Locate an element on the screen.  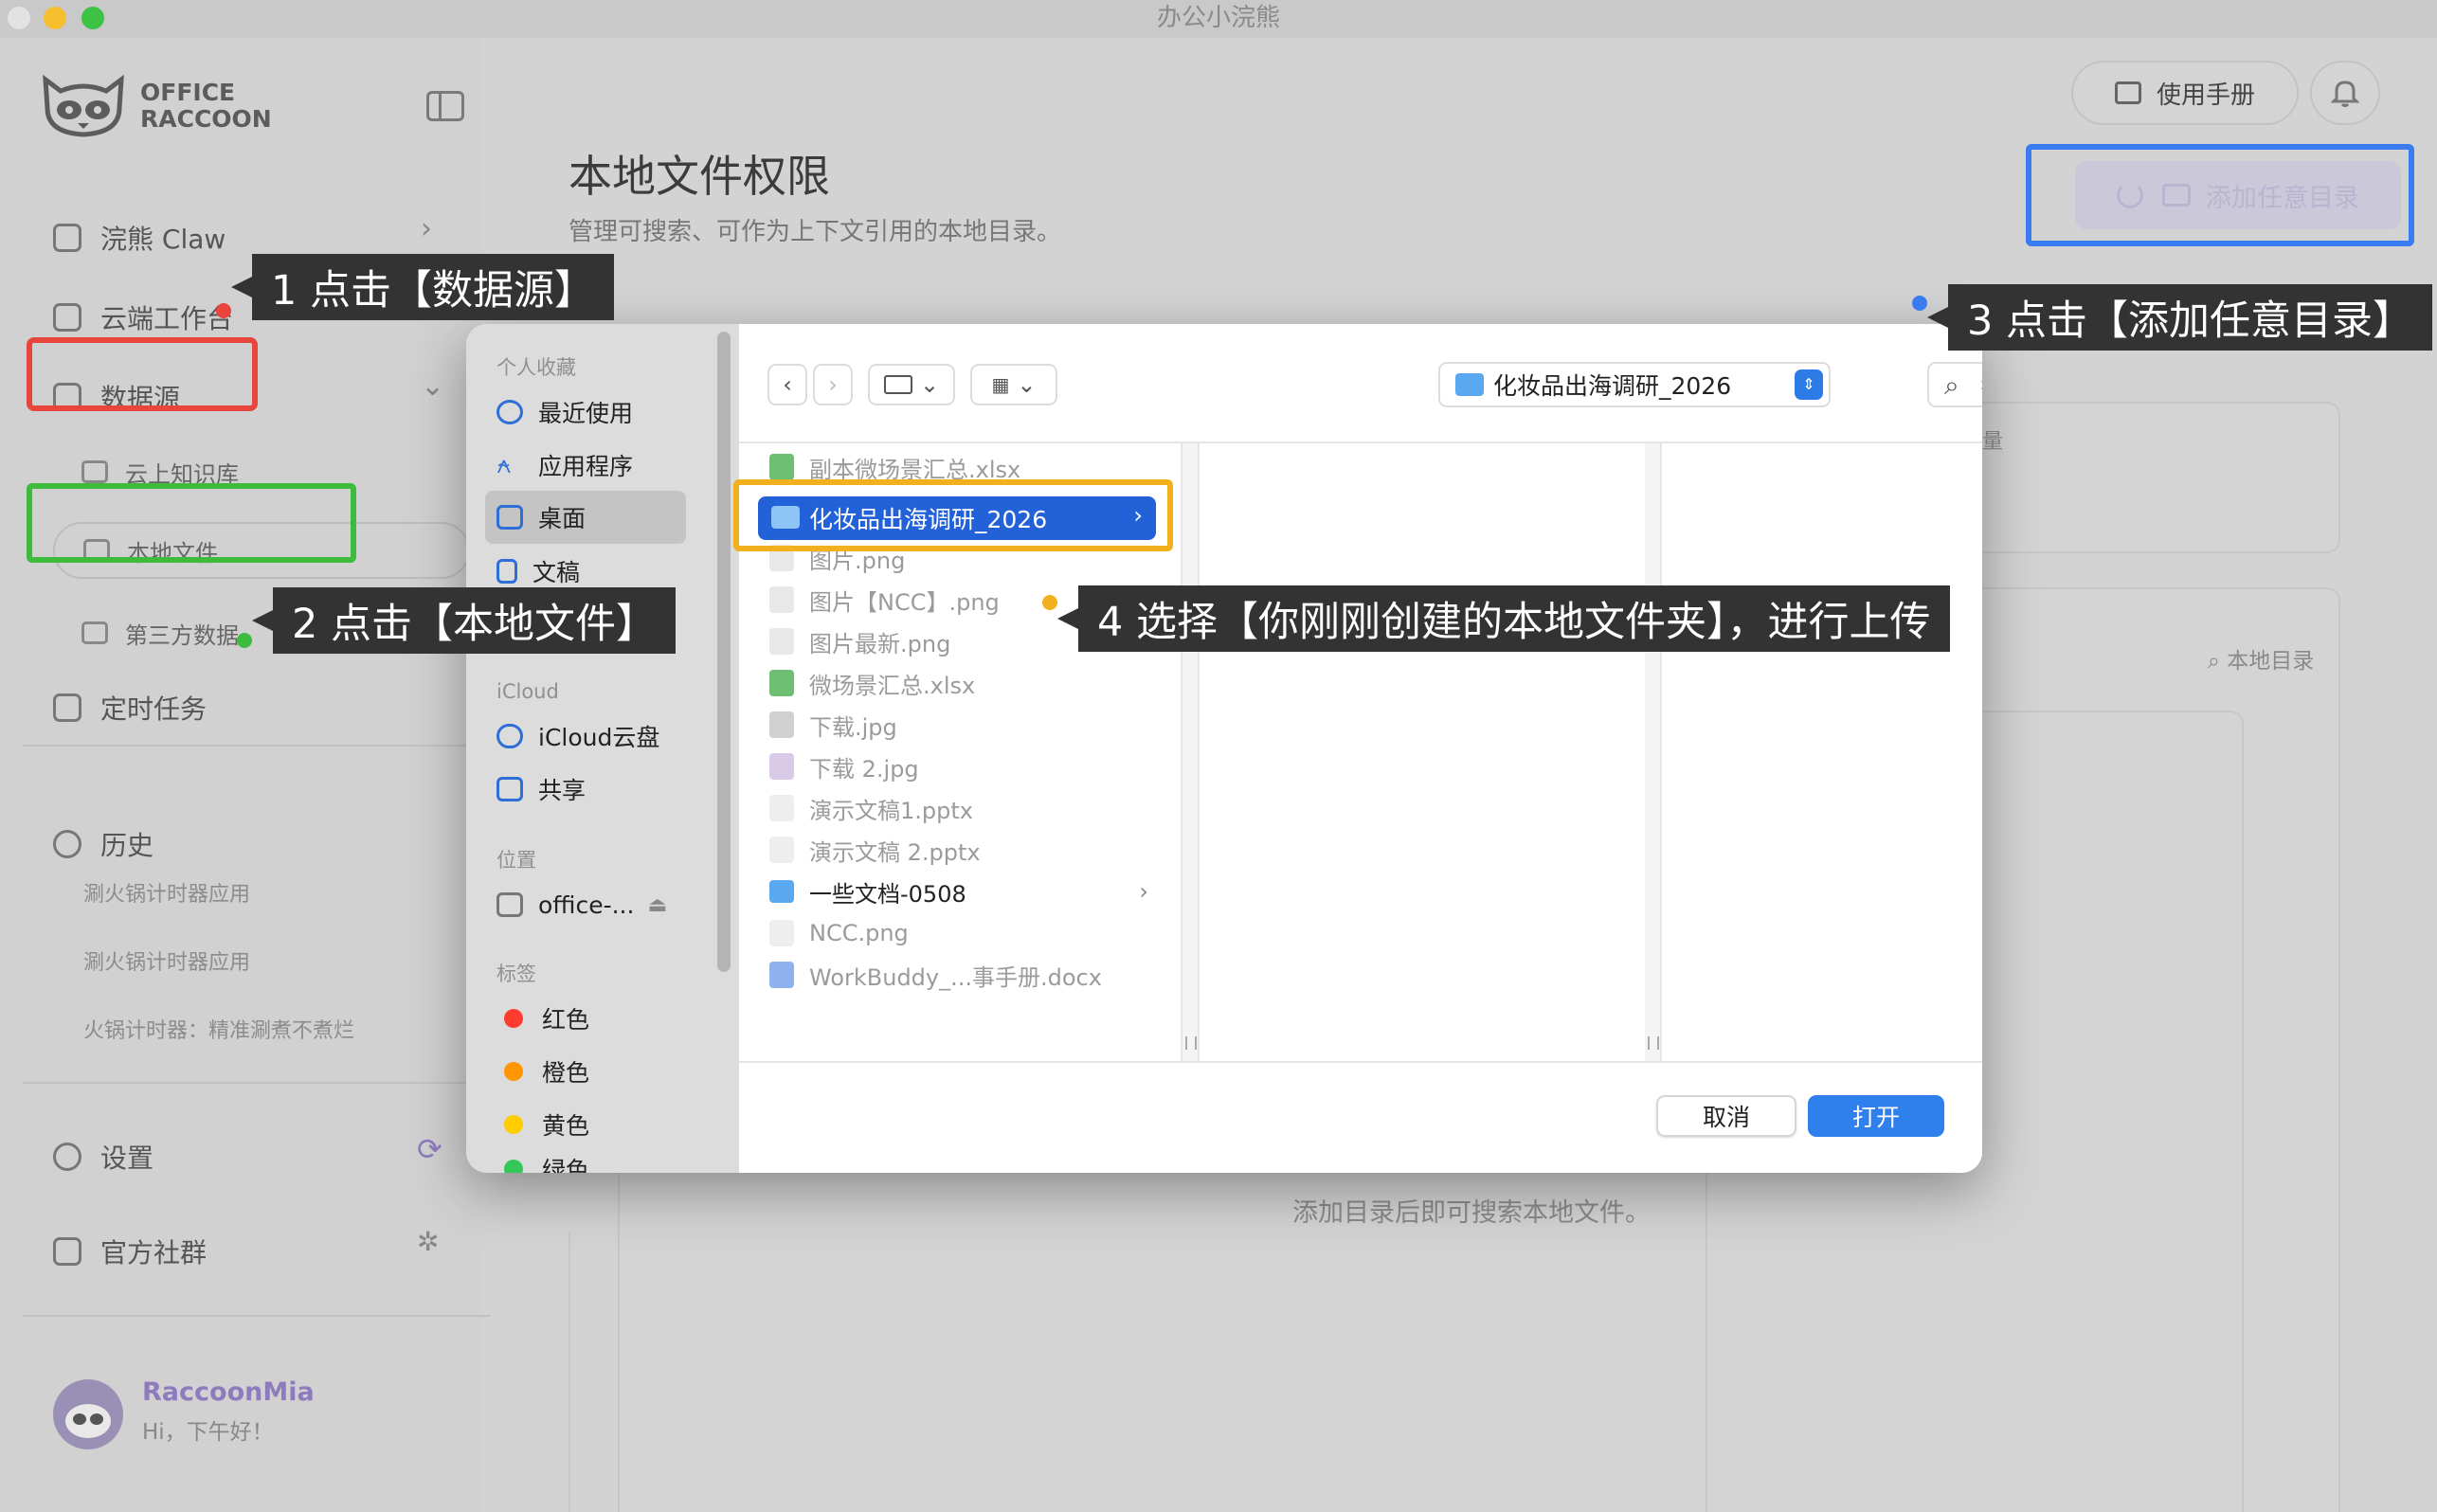
tag-red: 红色 is located at coordinates (600, 1018).